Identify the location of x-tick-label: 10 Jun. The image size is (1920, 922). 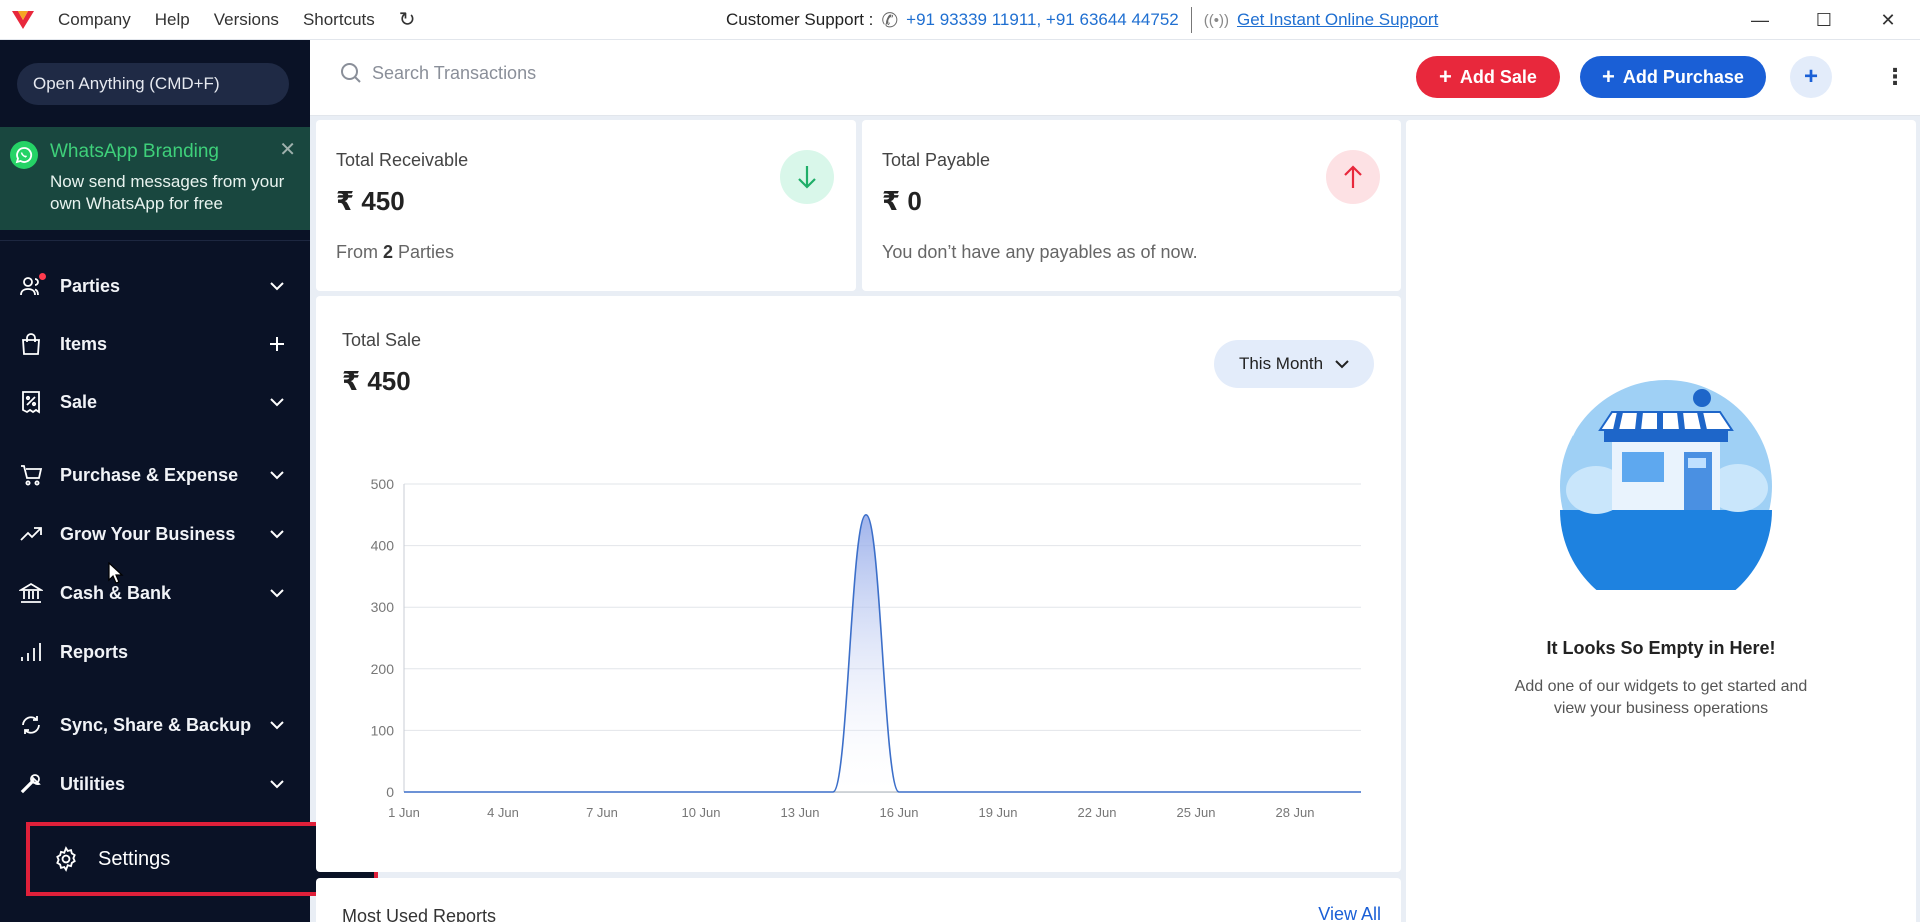
(700, 812).